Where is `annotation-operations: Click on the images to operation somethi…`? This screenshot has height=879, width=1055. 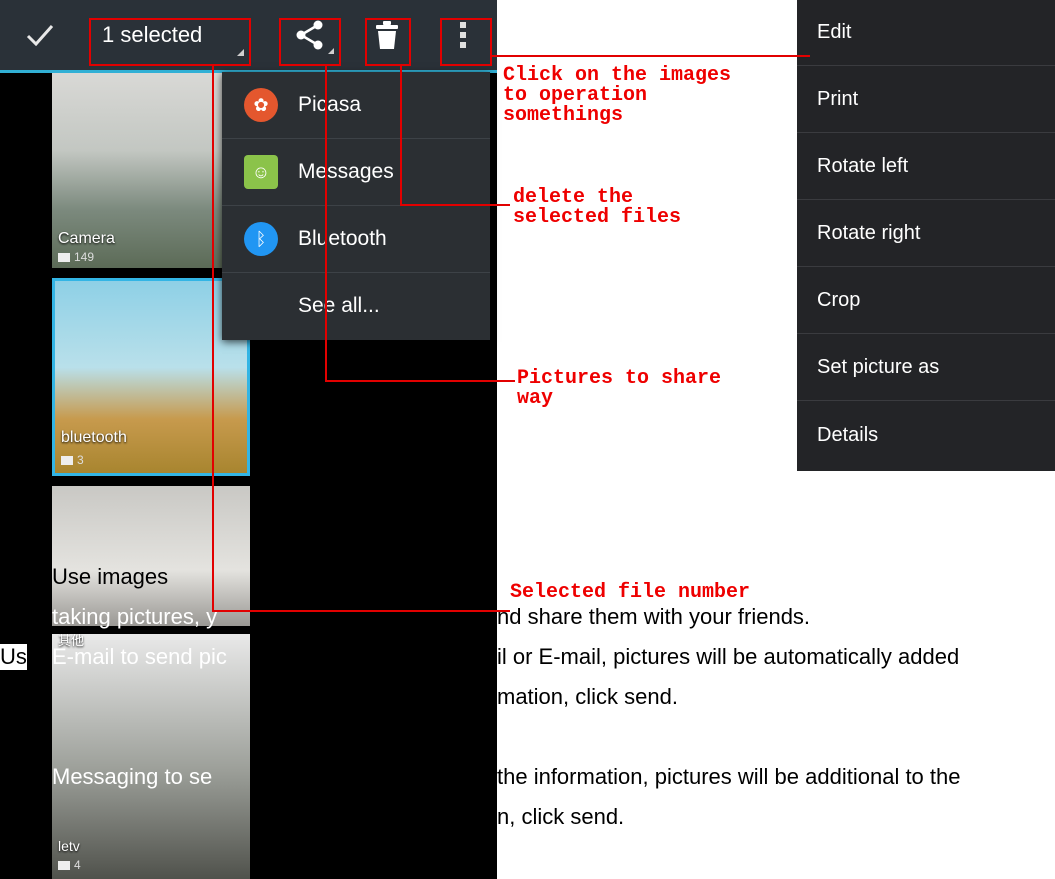
annotation-operations: Click on the images to operation somethi… is located at coordinates (617, 95).